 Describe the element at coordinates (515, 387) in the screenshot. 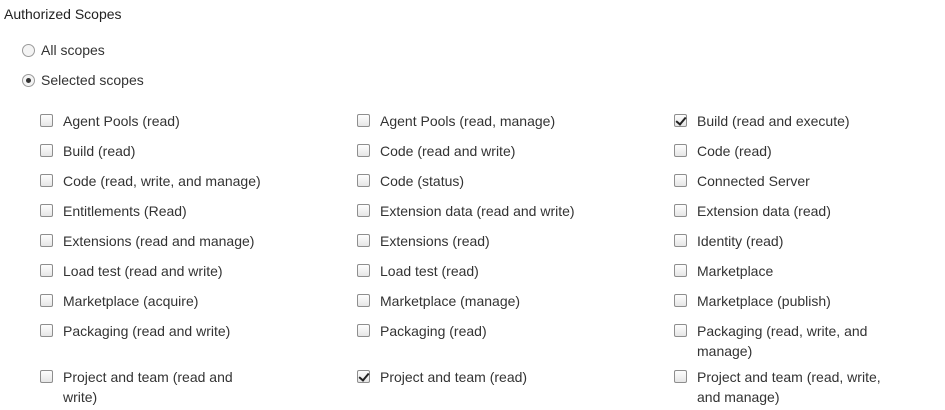

I see `scope-checkbox-item: Project and team (read)` at that location.